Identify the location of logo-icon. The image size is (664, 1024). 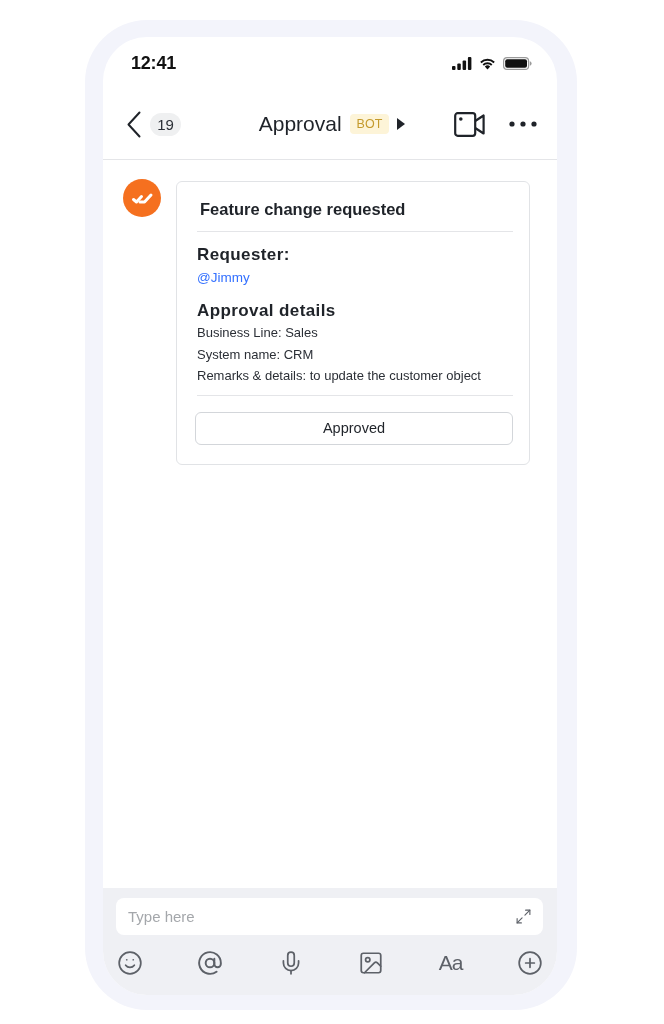
(142, 198).